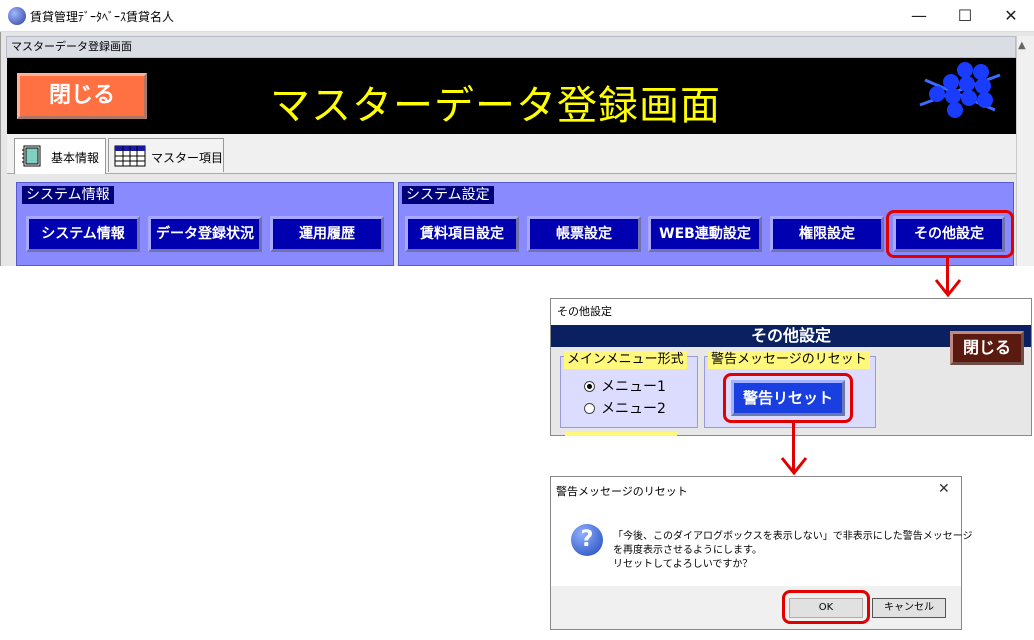 Image resolution: width=1034 pixels, height=640 pixels. Describe the element at coordinates (102, 17) in the screenshot. I see `window-title: 賃貸管理ﾃﾞｰﾀﾍﾞｰｽ賃貸名人` at that location.